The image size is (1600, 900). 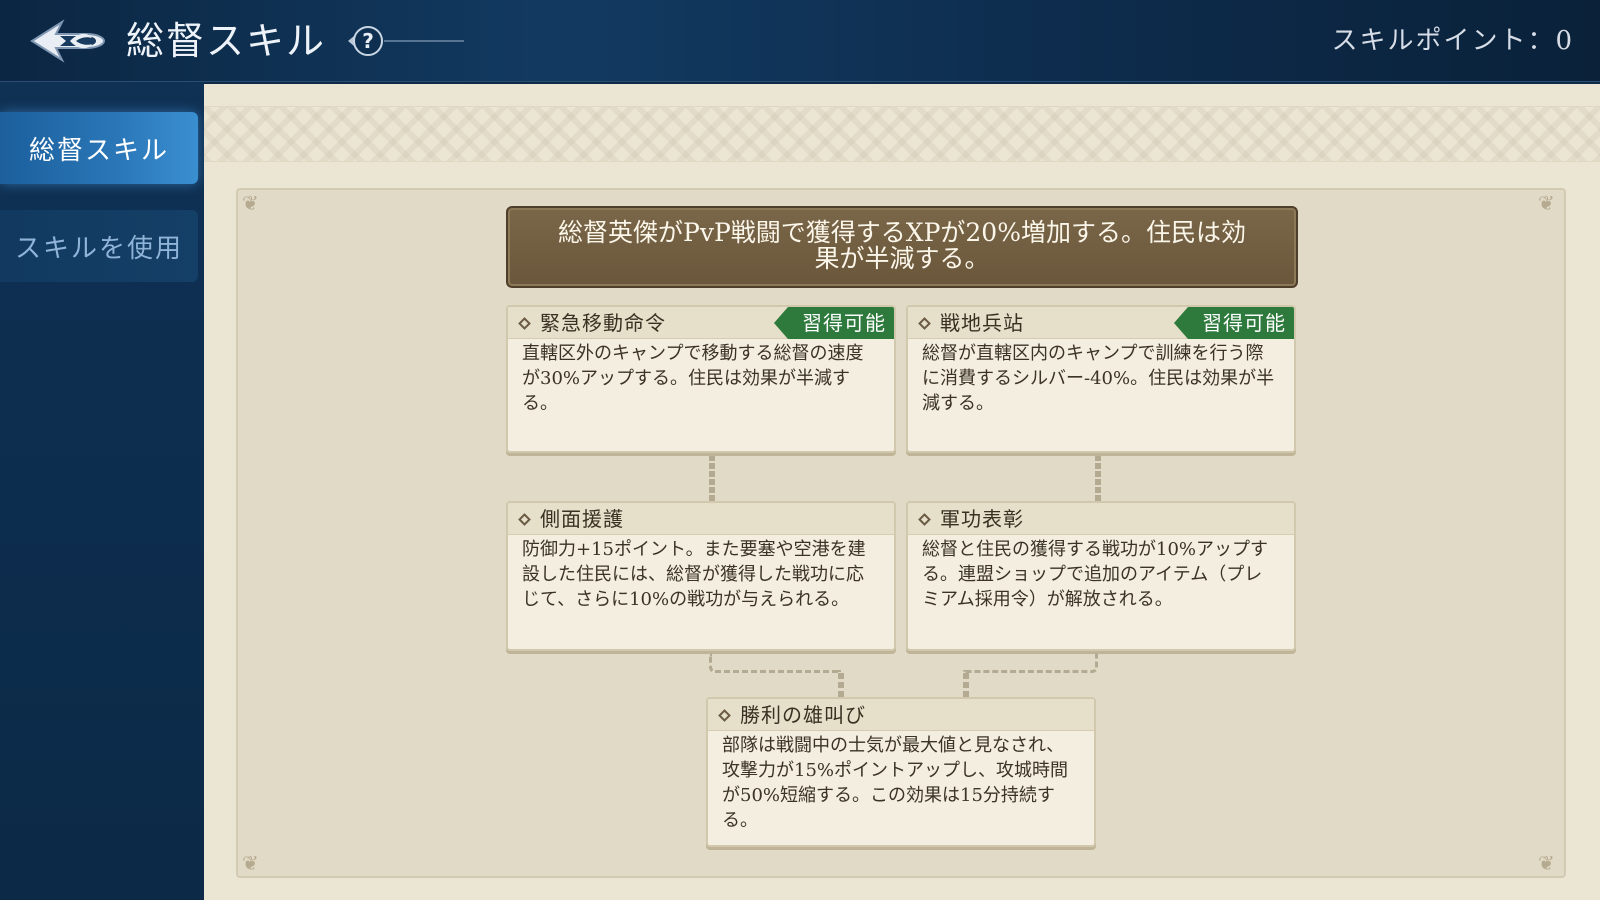 I want to click on question-icon: ?, so click(x=406, y=41).